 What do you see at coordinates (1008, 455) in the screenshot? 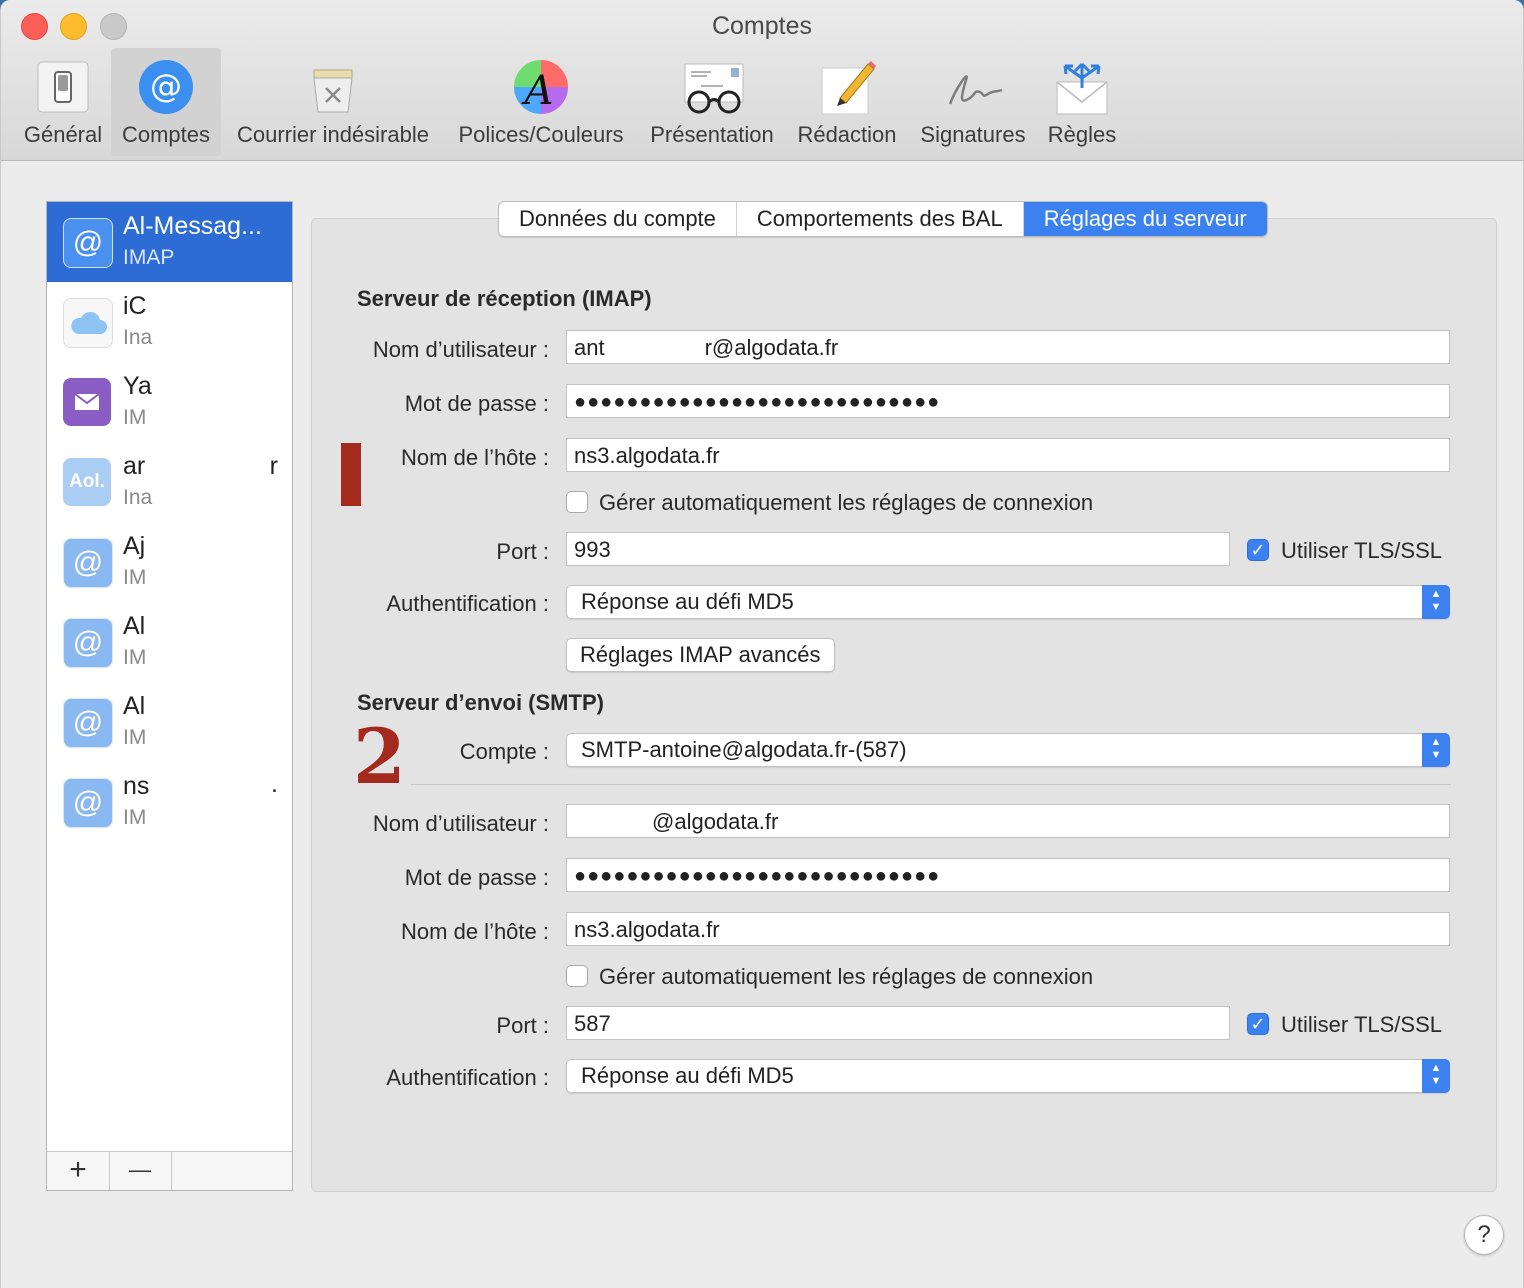
I see `incoming-host-field: ns3.algodata.fr` at bounding box center [1008, 455].